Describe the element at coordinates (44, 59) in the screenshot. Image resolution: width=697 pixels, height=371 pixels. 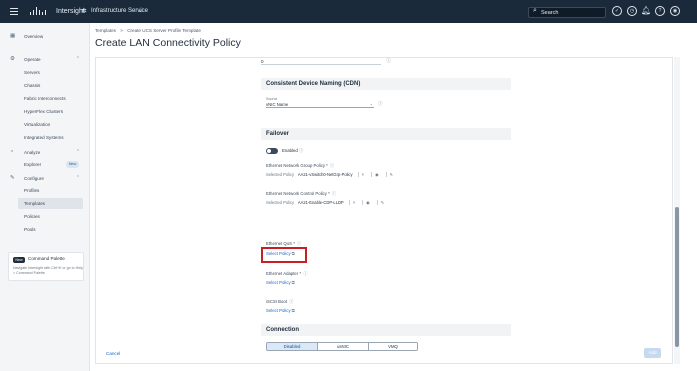
I see `sidebar-group-operate: ⚙ Operate ⌃` at that location.